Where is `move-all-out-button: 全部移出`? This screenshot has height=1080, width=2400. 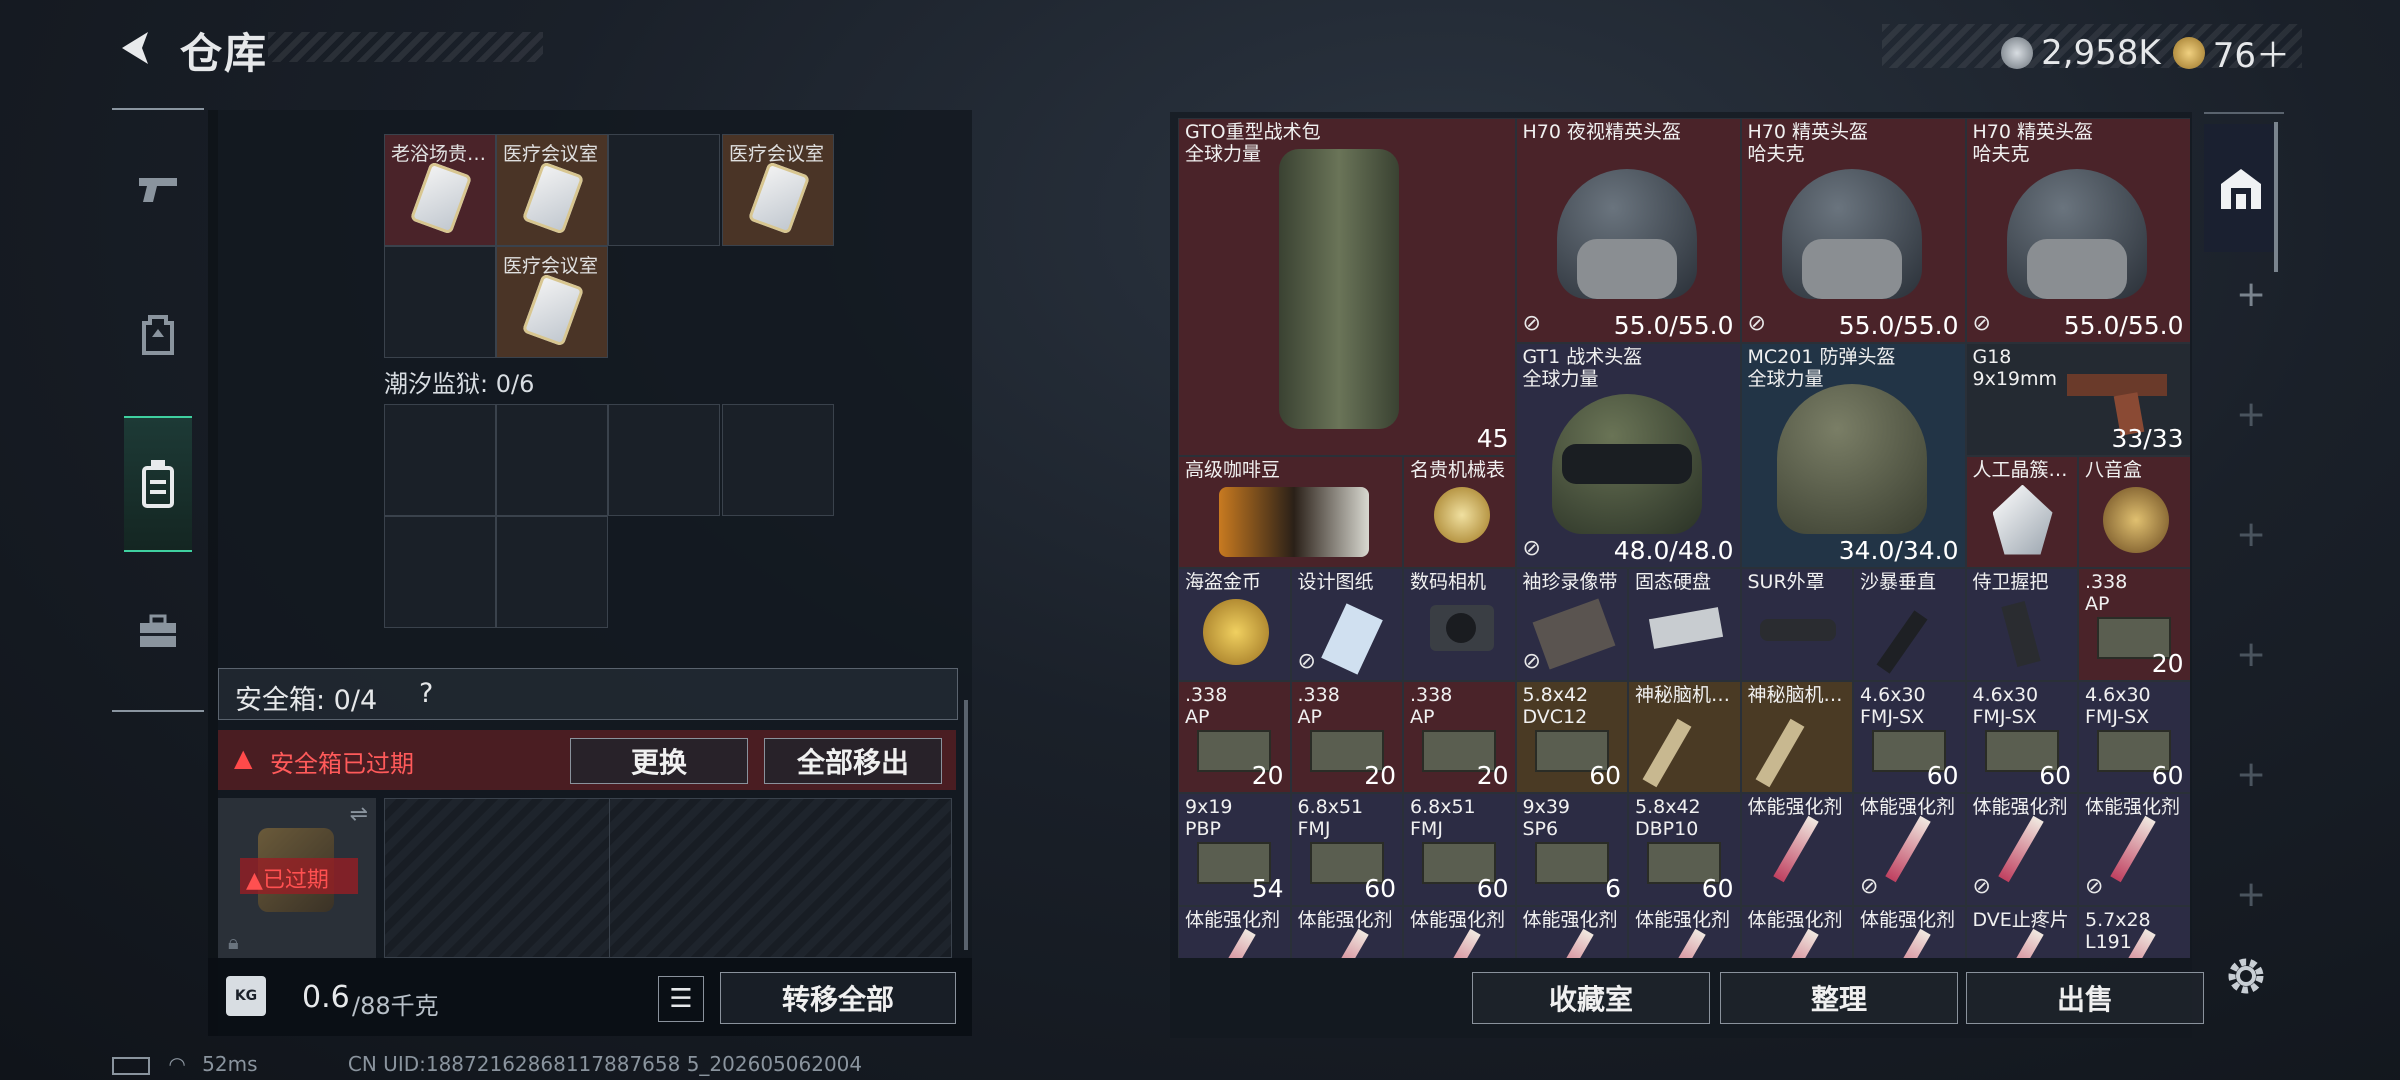 move-all-out-button: 全部移出 is located at coordinates (853, 761).